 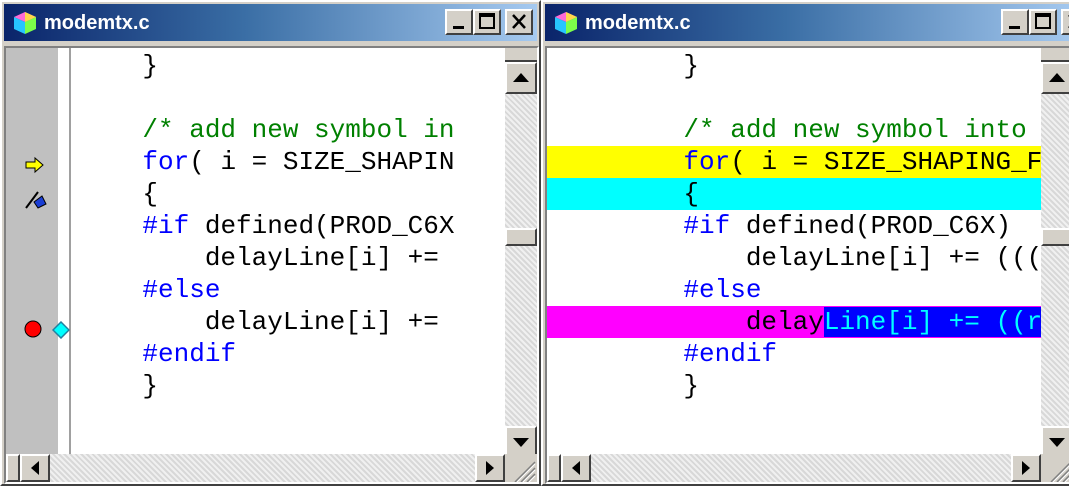 What do you see at coordinates (61, 330) in the screenshot?
I see `probe-point-icon` at bounding box center [61, 330].